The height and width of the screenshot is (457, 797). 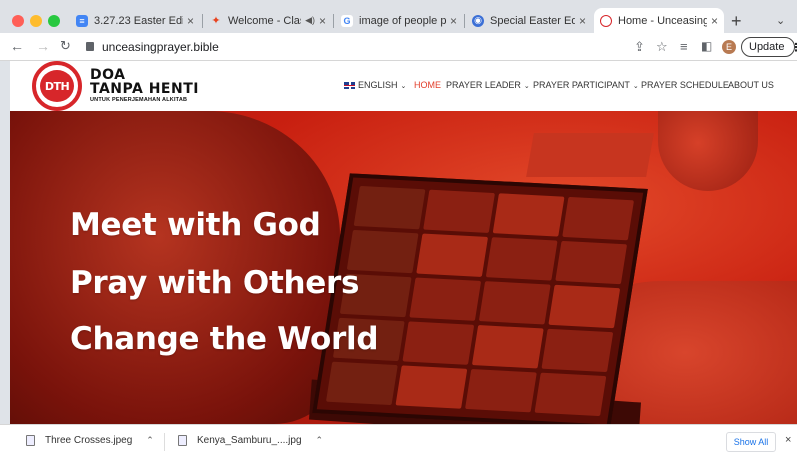 I want to click on speaker-icon: ◀), so click(x=310, y=20).